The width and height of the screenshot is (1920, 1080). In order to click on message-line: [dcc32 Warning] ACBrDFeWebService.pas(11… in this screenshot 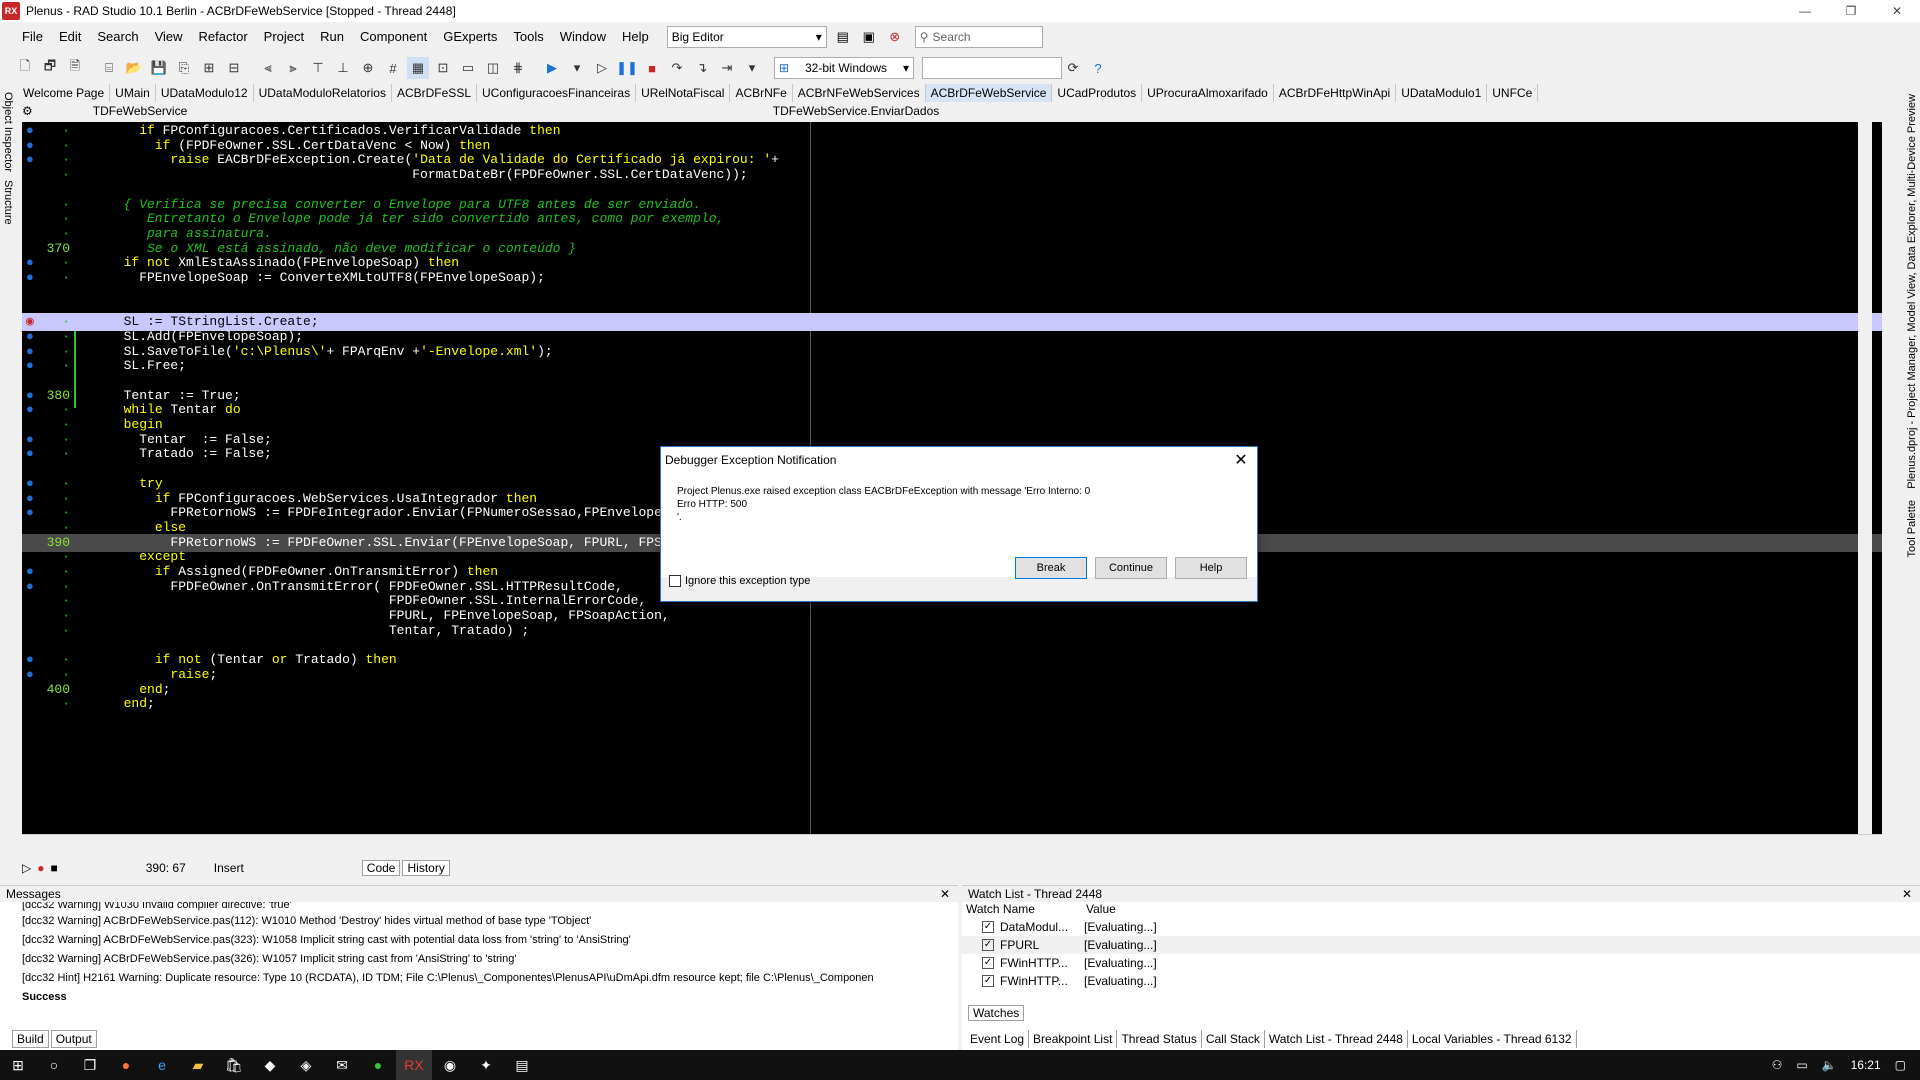, I will do `click(479, 921)`.